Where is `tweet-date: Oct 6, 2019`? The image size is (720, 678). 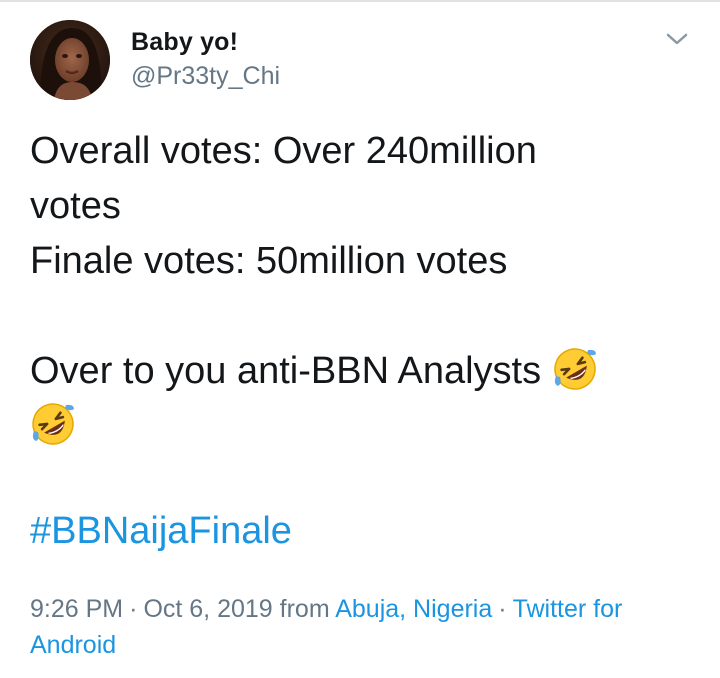 tweet-date: Oct 6, 2019 is located at coordinates (207, 609).